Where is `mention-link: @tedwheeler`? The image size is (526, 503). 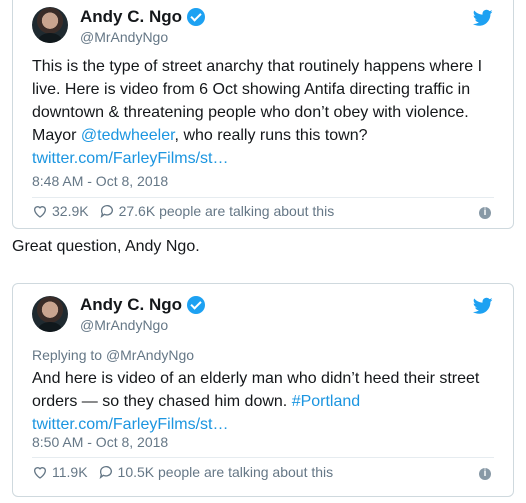 mention-link: @tedwheeler is located at coordinates (128, 135).